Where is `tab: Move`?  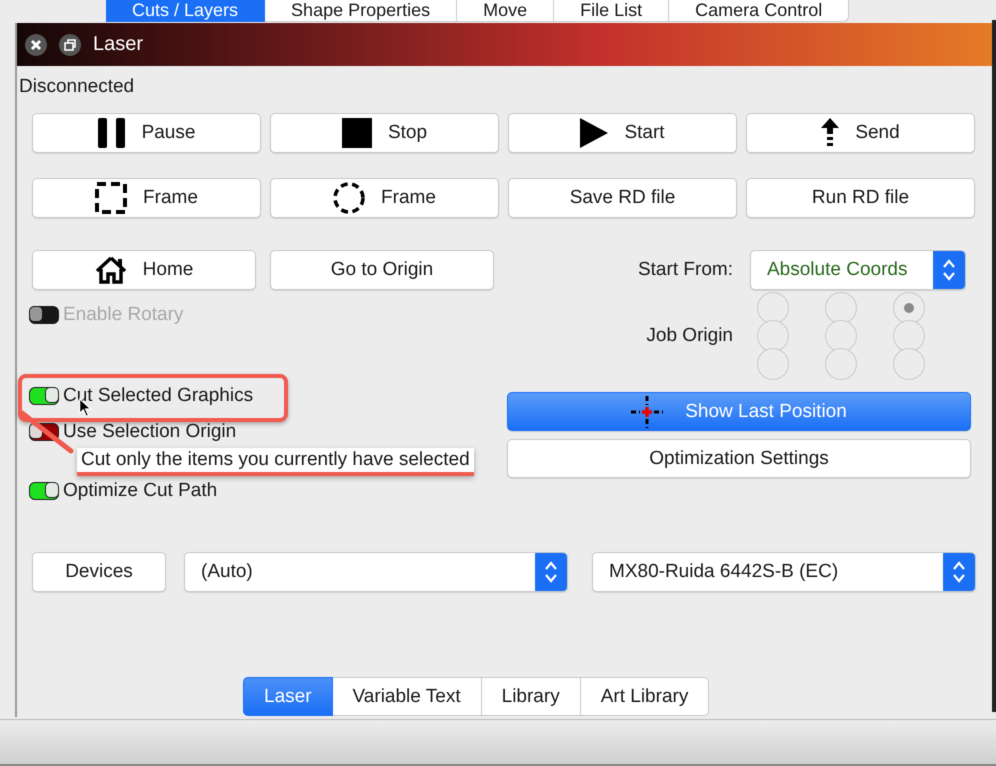
tab: Move is located at coordinates (505, 11).